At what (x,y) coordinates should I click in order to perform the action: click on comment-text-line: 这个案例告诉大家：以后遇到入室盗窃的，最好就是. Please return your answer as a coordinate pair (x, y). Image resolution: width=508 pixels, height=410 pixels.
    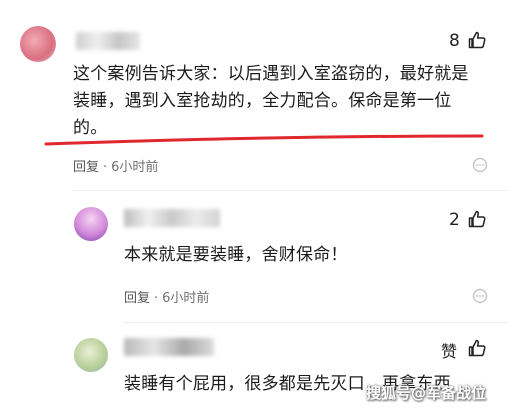
    Looking at the image, I should click on (271, 74).